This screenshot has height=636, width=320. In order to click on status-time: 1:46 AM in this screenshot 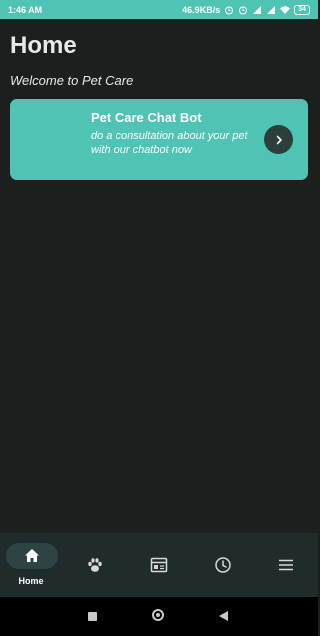, I will do `click(25, 9)`.